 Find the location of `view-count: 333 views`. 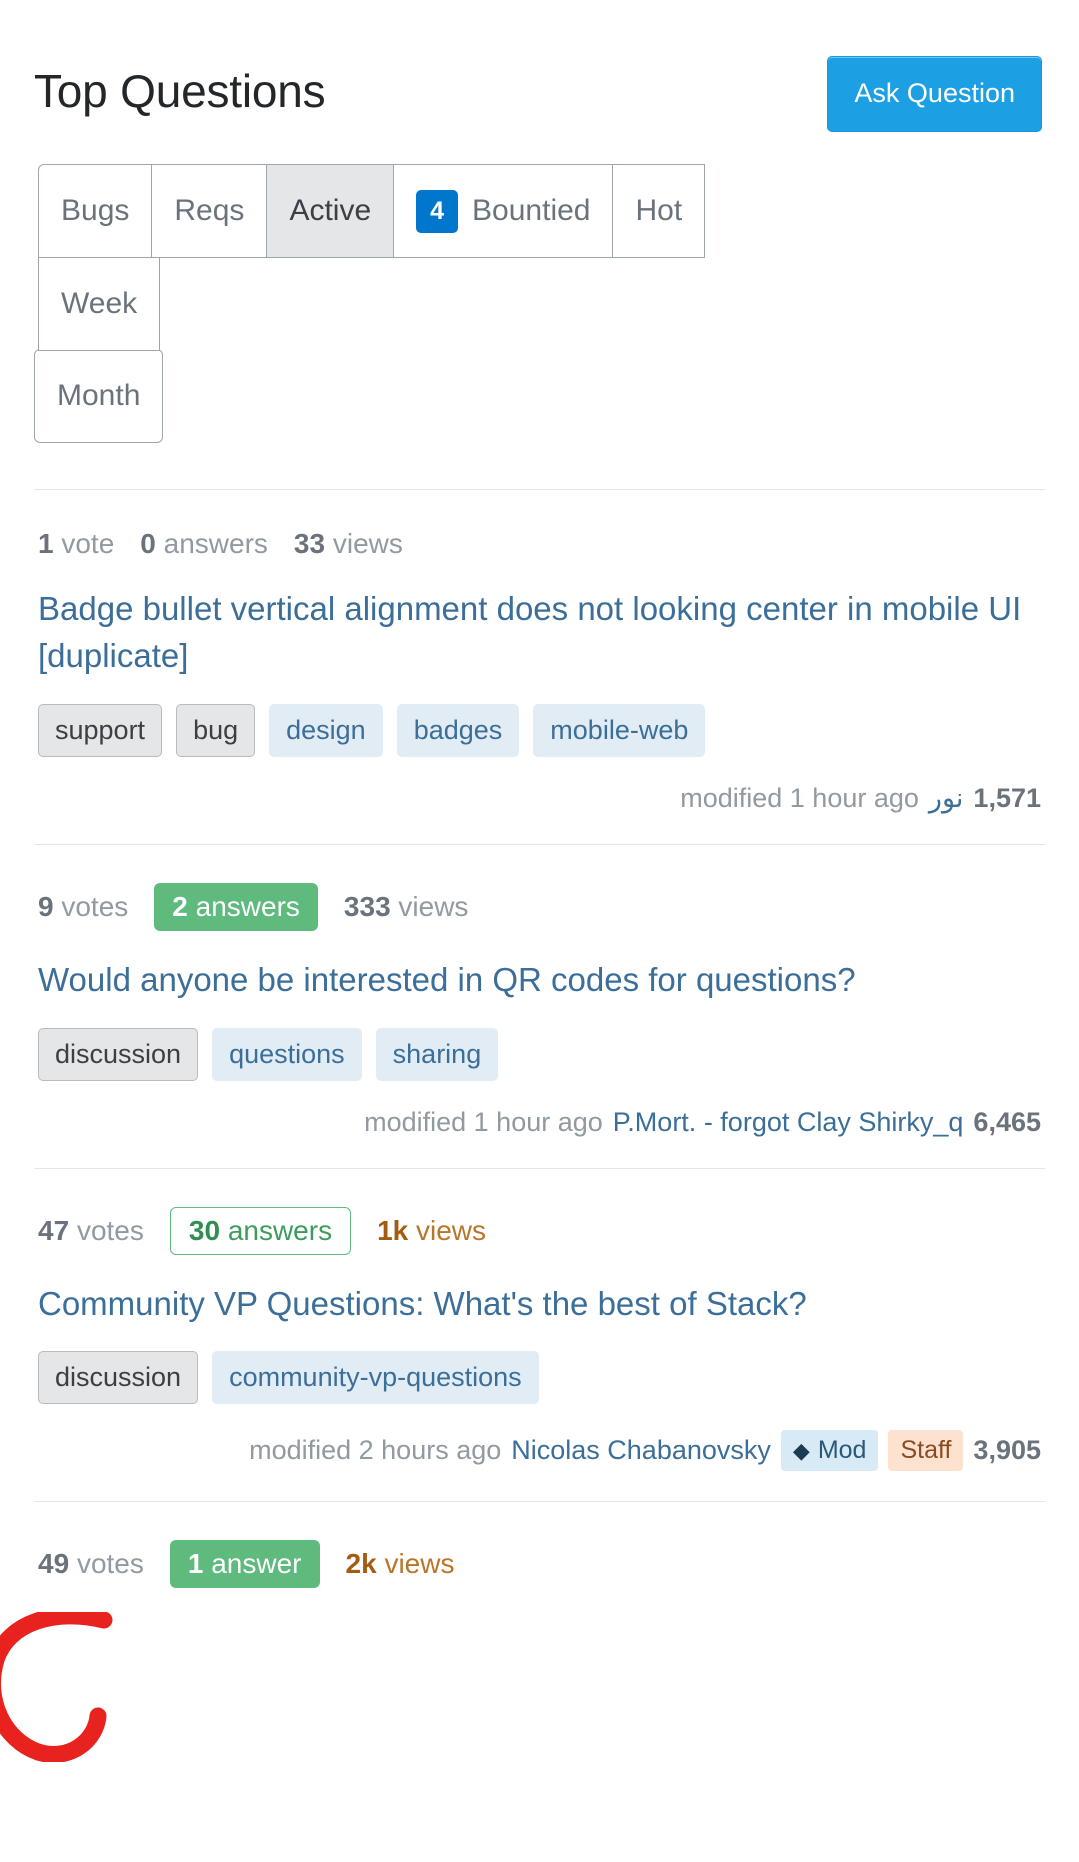

view-count: 333 views is located at coordinates (406, 906).